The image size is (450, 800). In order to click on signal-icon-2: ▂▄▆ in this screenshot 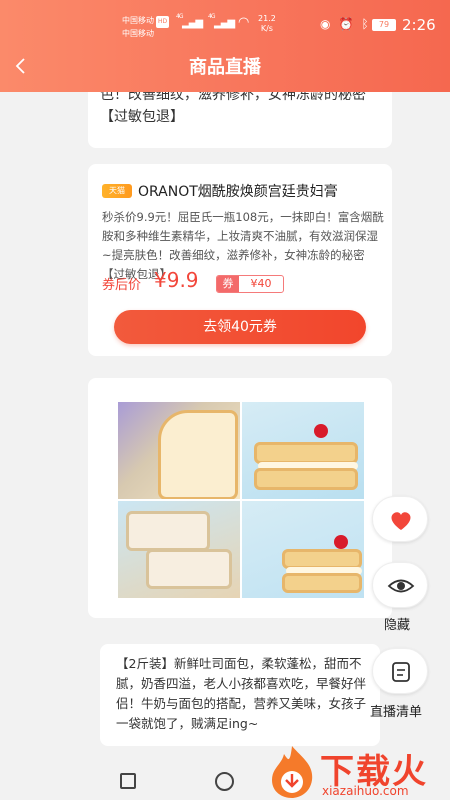, I will do `click(224, 23)`.